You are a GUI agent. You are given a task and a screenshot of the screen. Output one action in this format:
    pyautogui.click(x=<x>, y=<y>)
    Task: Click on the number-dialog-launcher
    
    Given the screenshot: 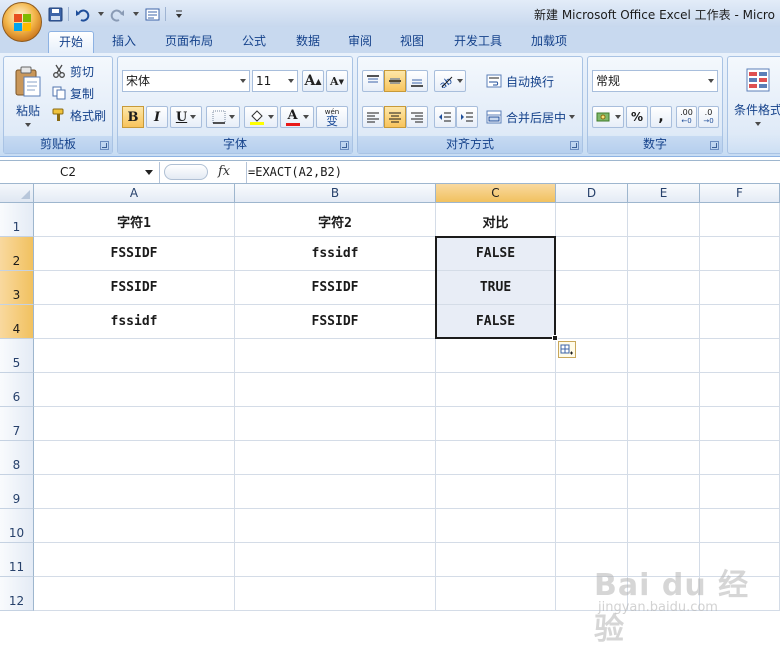 What is the action you would take?
    pyautogui.click(x=714, y=145)
    